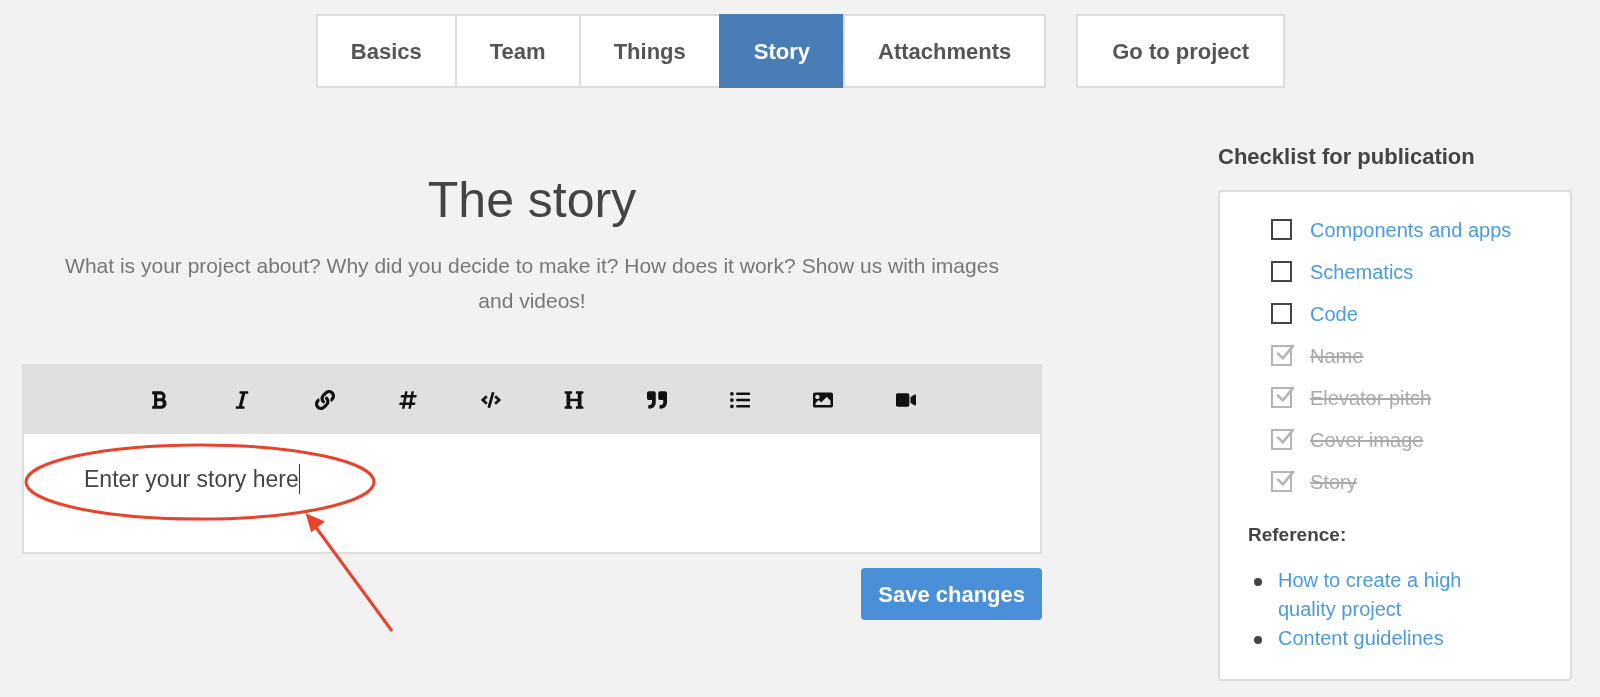  I want to click on checklist-link: Code, so click(1334, 313).